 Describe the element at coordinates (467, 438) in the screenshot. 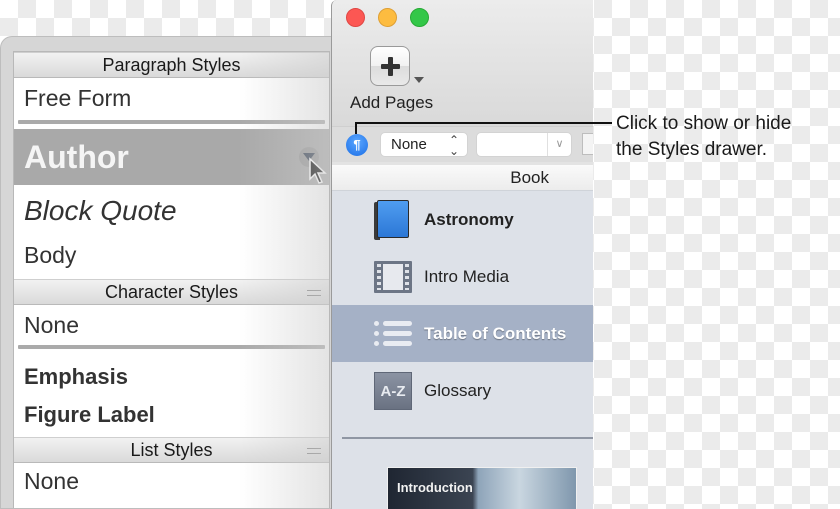

I see `divider` at that location.